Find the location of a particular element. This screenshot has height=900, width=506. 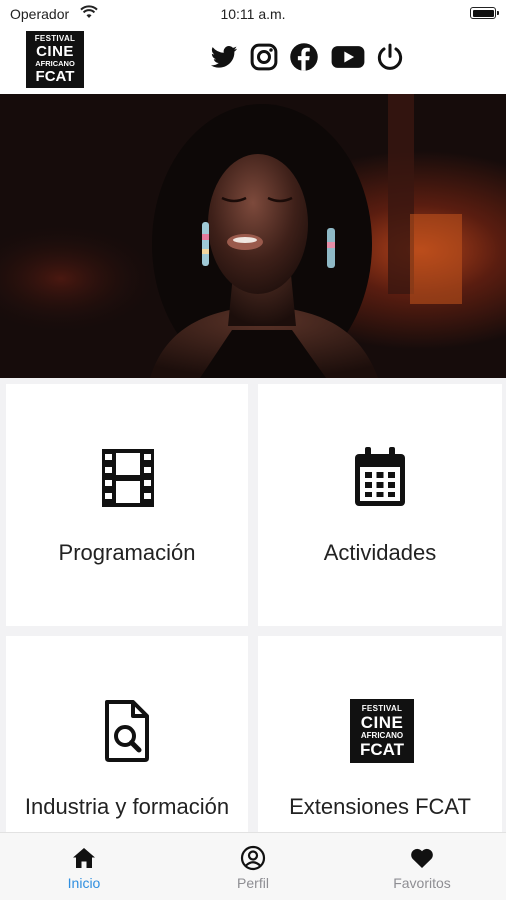

tab-bar: Inicio Perfil Favoritos is located at coordinates (253, 866).